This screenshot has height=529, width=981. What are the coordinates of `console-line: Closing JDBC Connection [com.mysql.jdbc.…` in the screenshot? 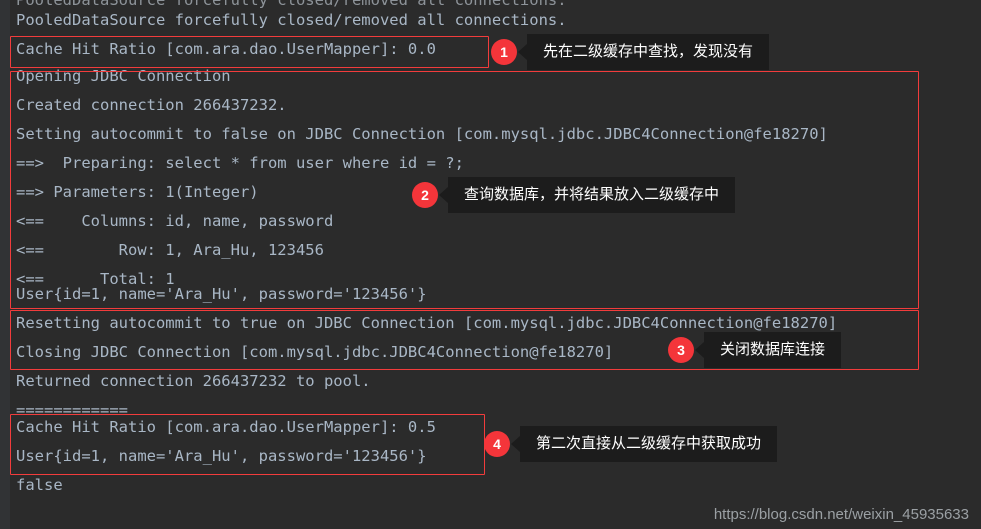 It's located at (315, 352).